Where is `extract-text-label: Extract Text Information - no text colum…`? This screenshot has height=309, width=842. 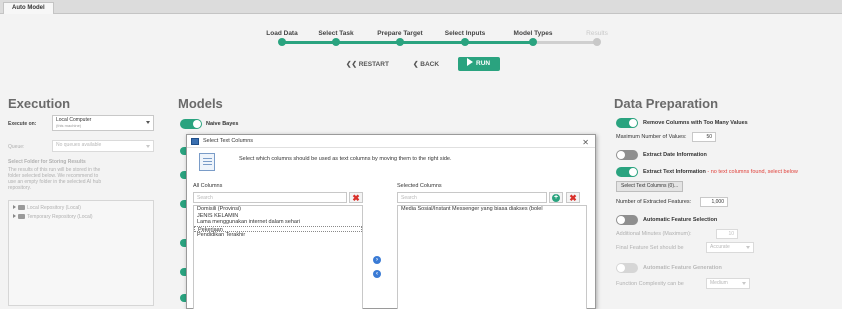 extract-text-label: Extract Text Information - no text colum… is located at coordinates (720, 172).